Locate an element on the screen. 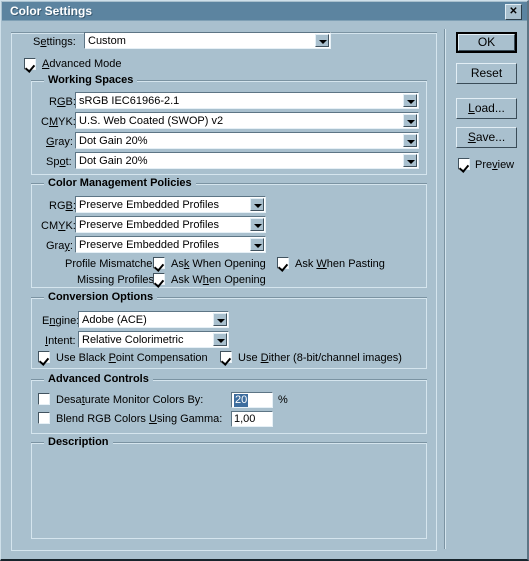  percent-sign-label: % is located at coordinates (283, 400).